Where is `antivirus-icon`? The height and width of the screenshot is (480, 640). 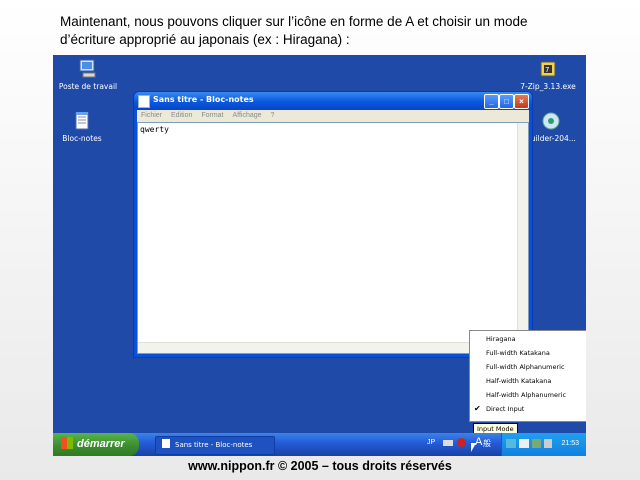 antivirus-icon is located at coordinates (524, 443).